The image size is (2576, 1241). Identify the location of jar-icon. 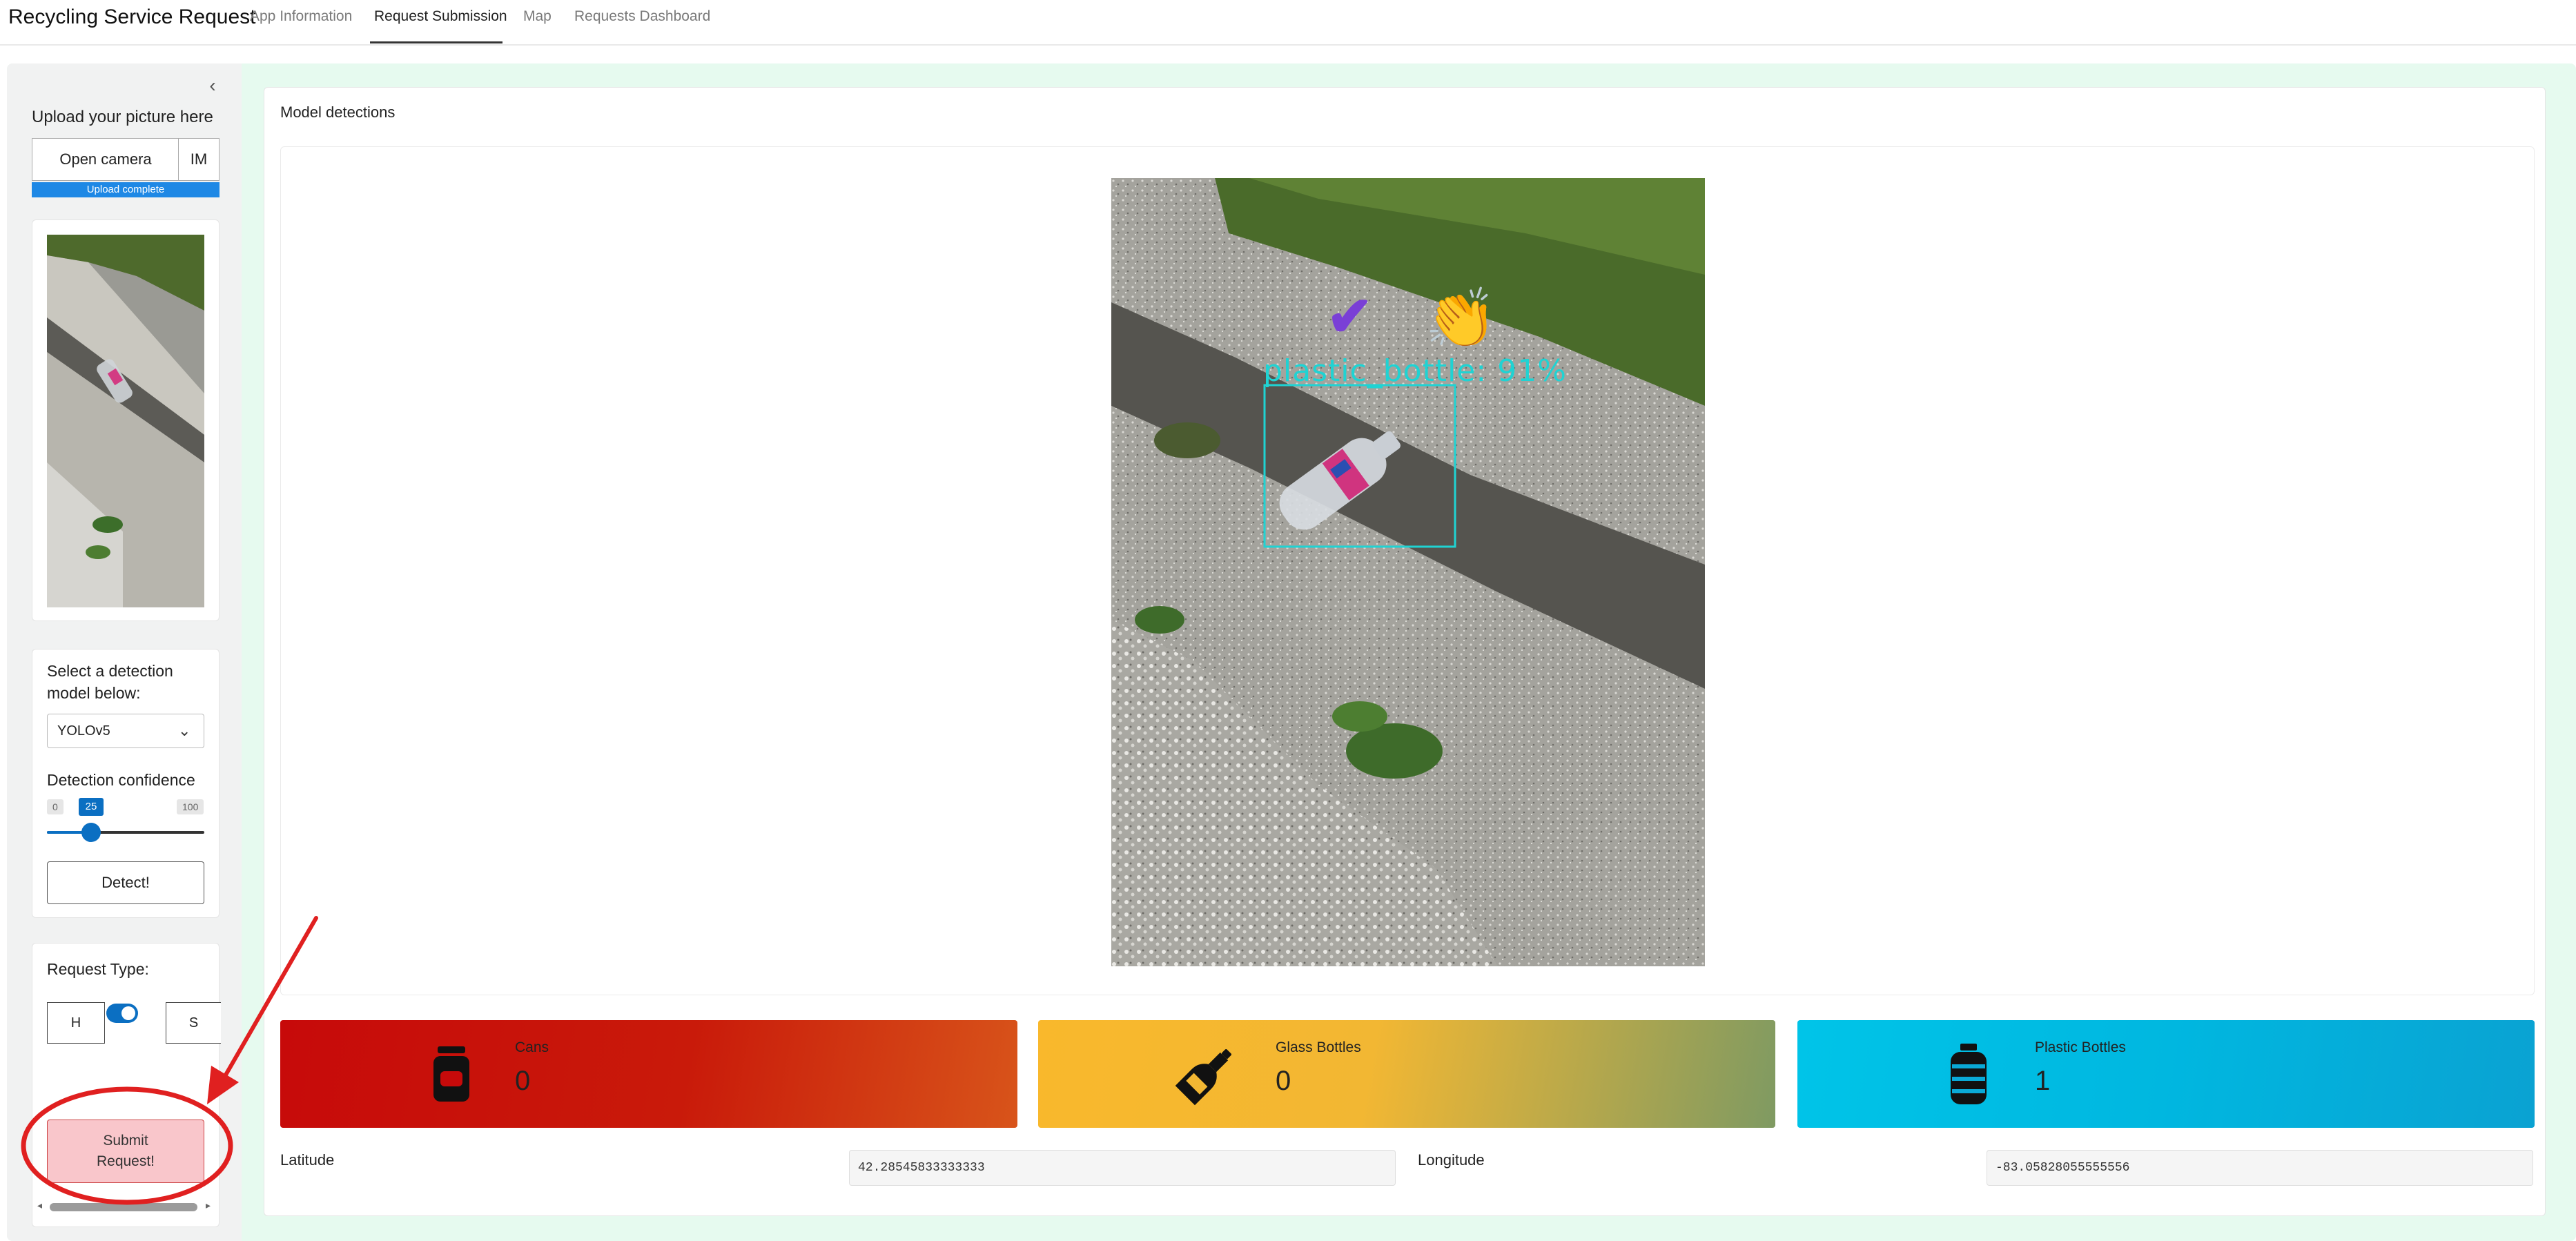
(451, 1074).